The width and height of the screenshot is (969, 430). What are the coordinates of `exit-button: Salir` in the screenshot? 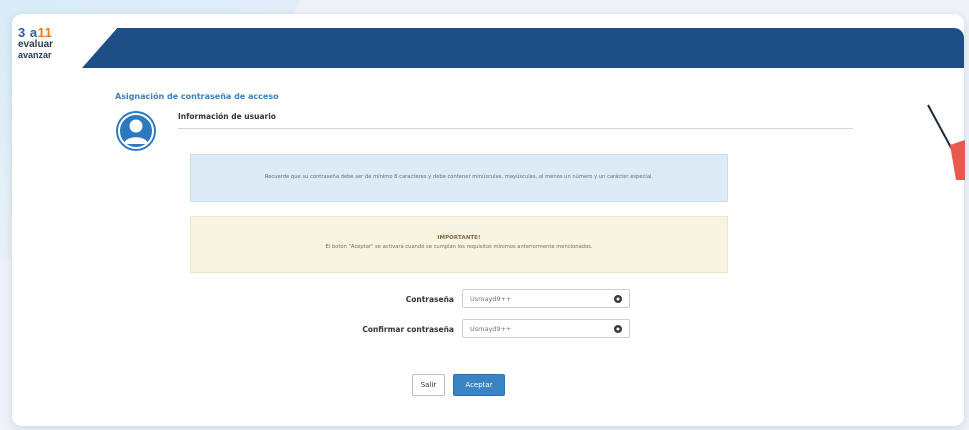 It's located at (428, 385).